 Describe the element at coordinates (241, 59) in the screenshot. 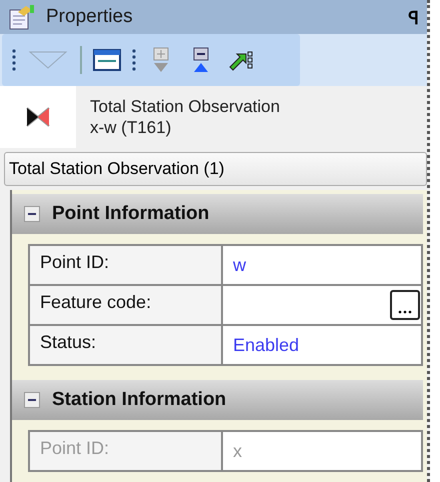

I see `arrow-list-icon` at that location.